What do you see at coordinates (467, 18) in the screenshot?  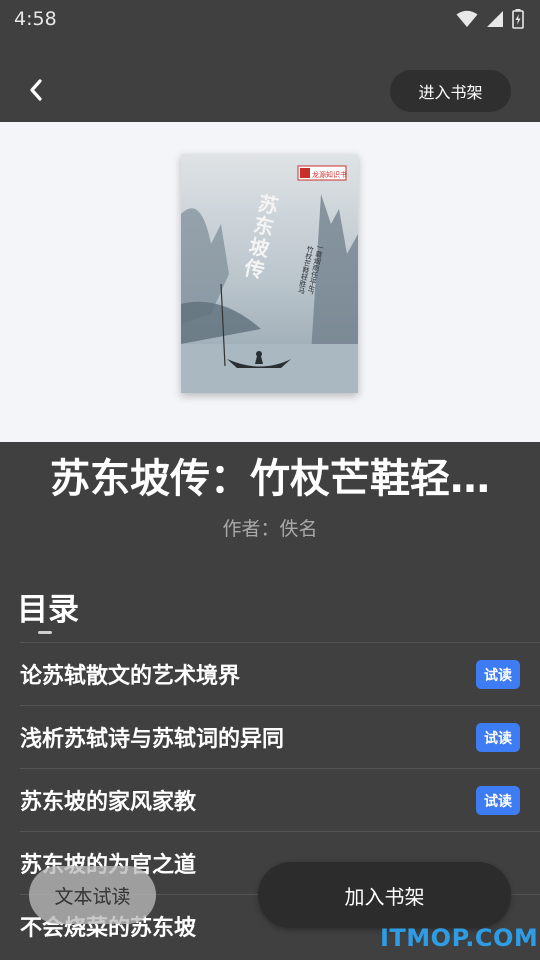 I see `wifi-icon` at bounding box center [467, 18].